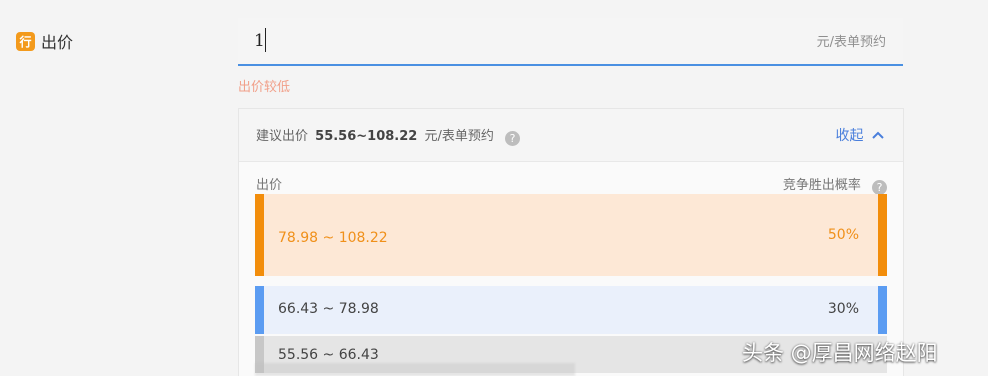  What do you see at coordinates (459, 136) in the screenshot?
I see `suggested-bid-unit: 元/表单预约` at bounding box center [459, 136].